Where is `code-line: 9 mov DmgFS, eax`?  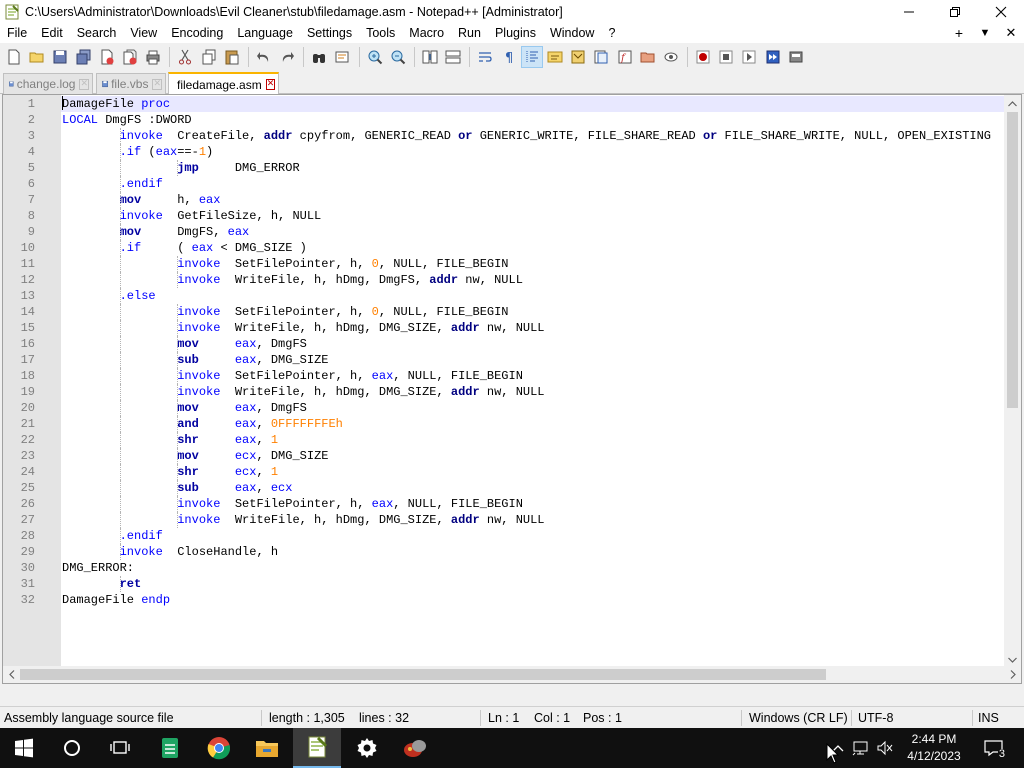 code-line: 9 mov DmgFS, eax is located at coordinates (503, 232).